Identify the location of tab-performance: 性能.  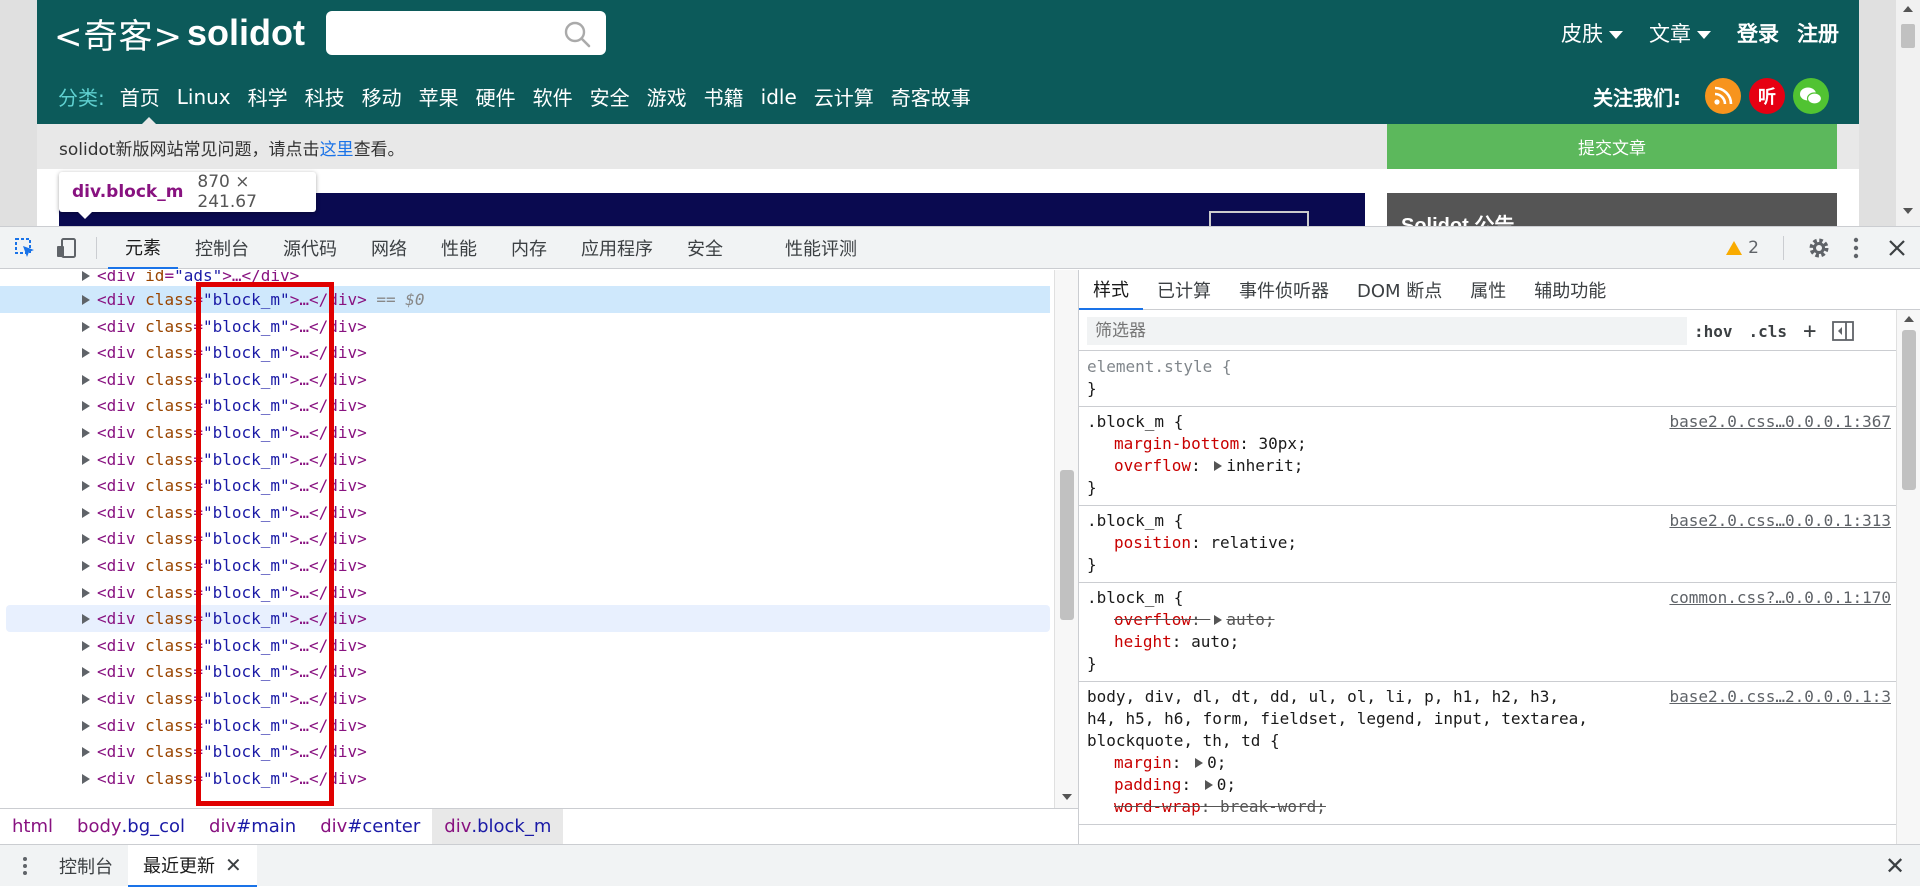
(459, 248).